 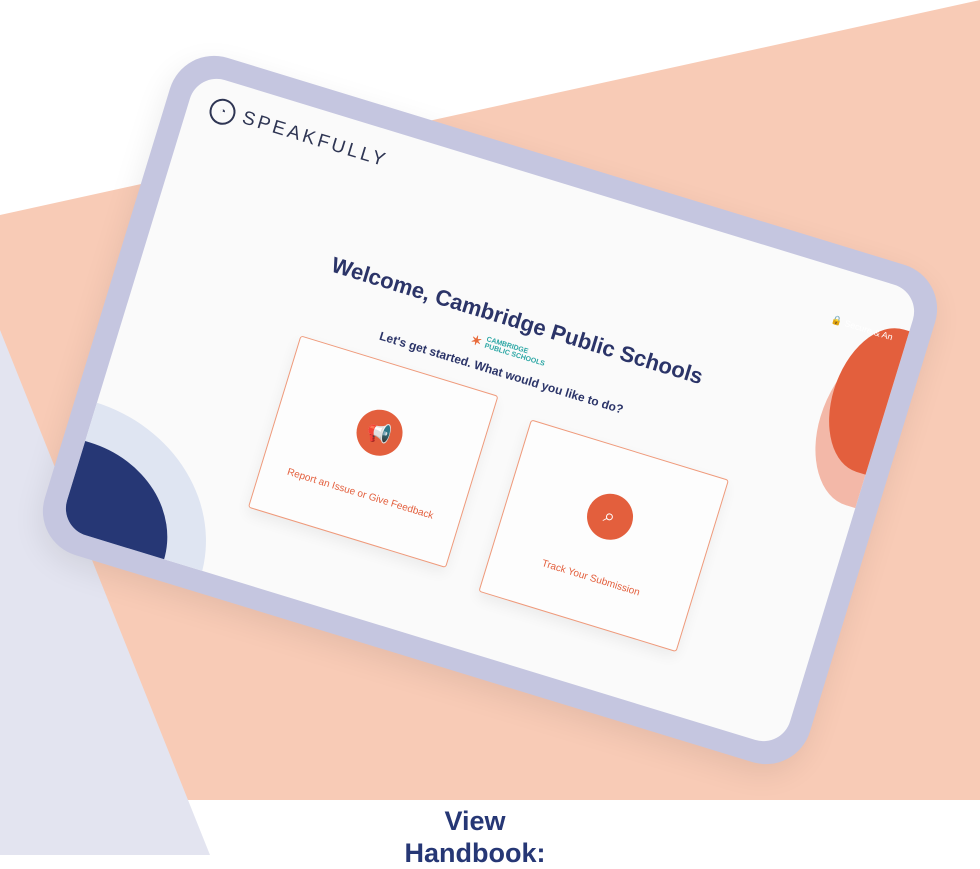 I want to click on report-issue-card: 📢 Report an Issue or Give Feedback, so click(x=373, y=452).